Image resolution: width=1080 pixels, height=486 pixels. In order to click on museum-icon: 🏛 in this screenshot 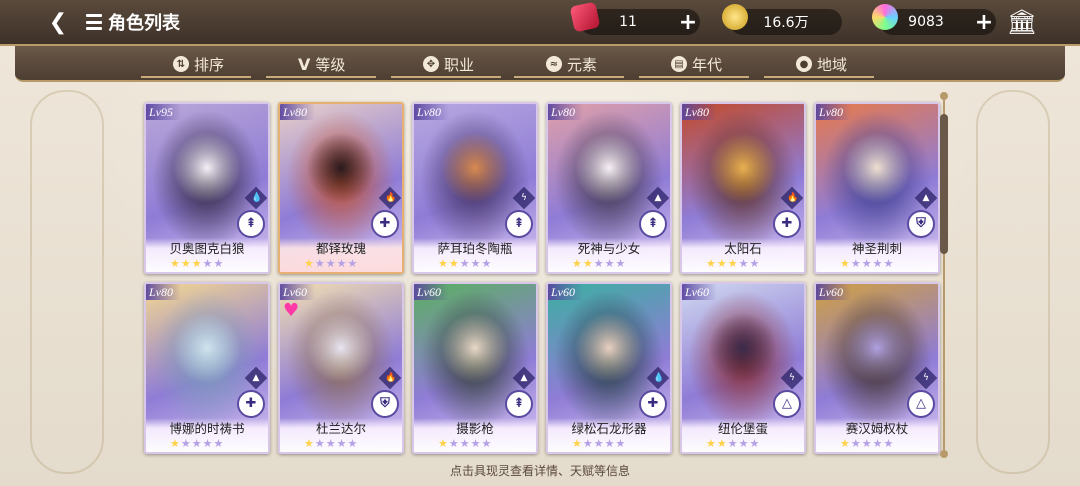, I will do `click(1022, 22)`.